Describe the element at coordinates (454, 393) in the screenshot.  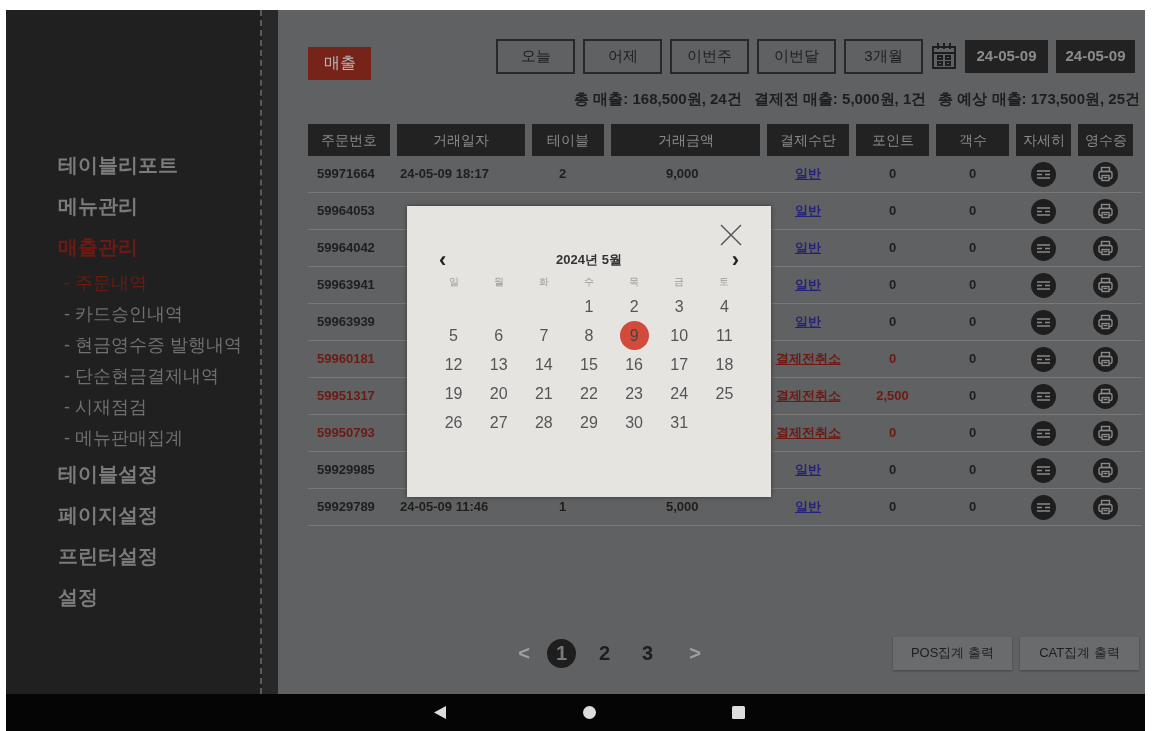
I see `calendar-day: 19` at that location.